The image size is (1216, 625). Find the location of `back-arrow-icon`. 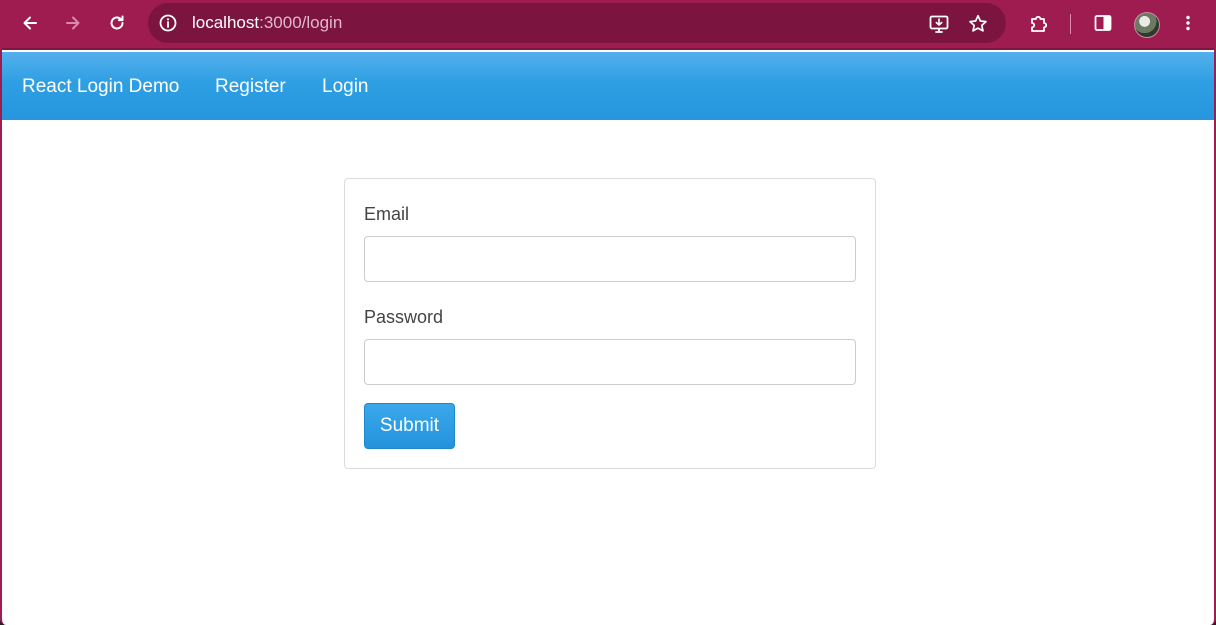

back-arrow-icon is located at coordinates (30, 23).